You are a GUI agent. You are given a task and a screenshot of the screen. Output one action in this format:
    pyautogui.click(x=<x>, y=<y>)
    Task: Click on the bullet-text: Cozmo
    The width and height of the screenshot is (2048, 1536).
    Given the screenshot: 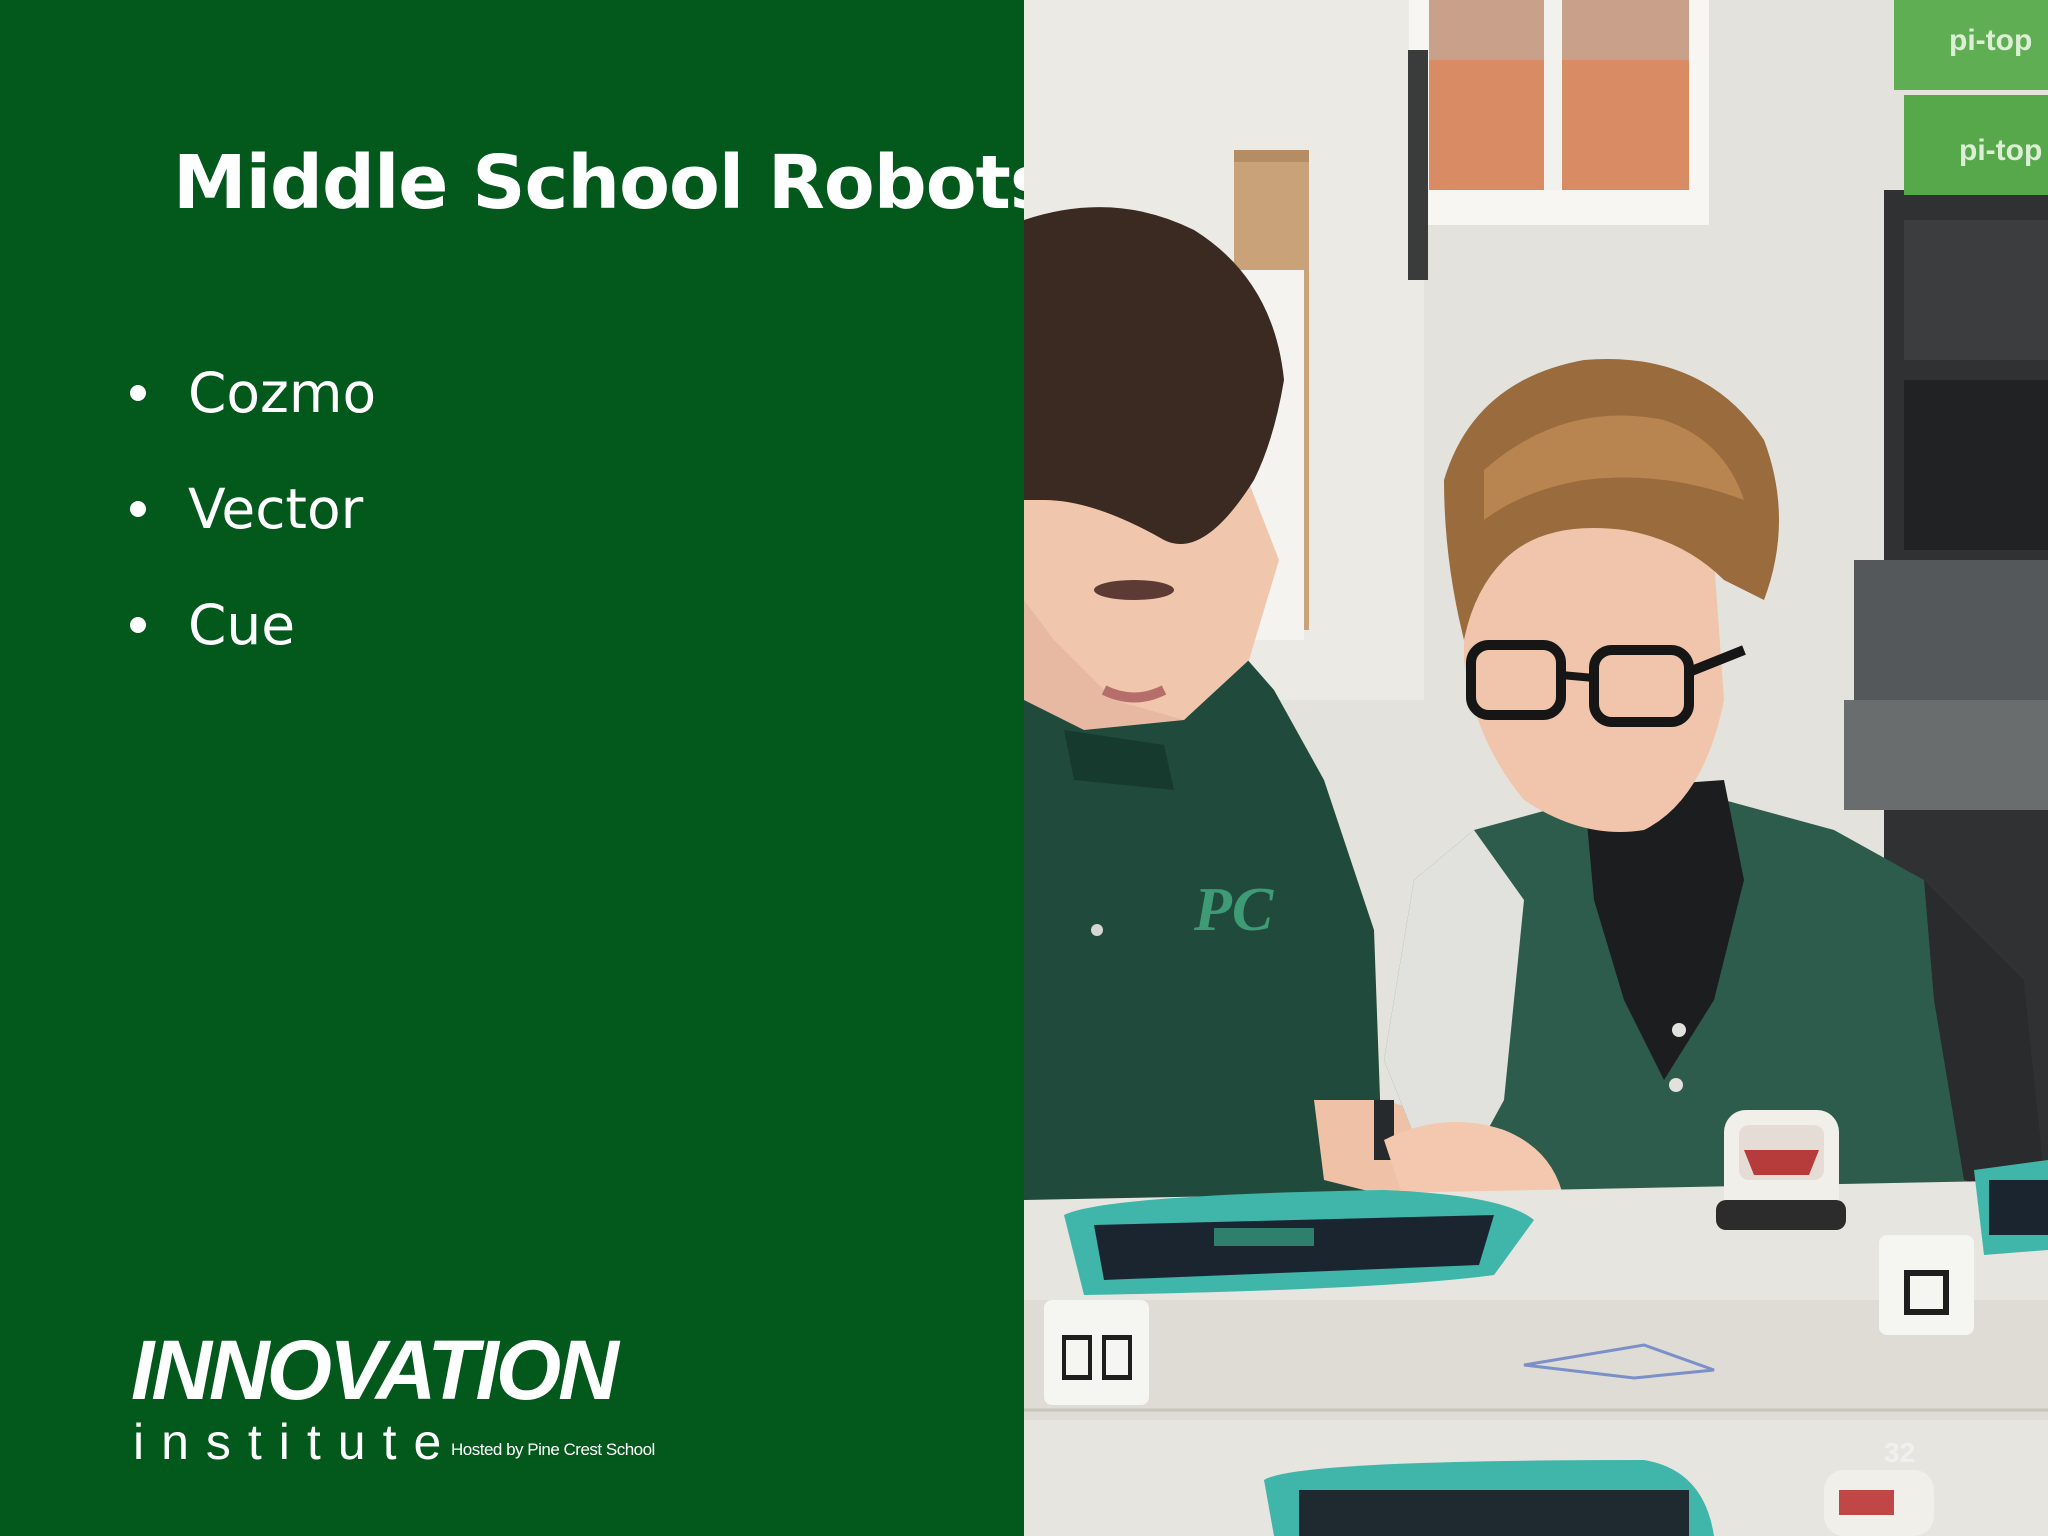 What is the action you would take?
    pyautogui.click(x=282, y=393)
    